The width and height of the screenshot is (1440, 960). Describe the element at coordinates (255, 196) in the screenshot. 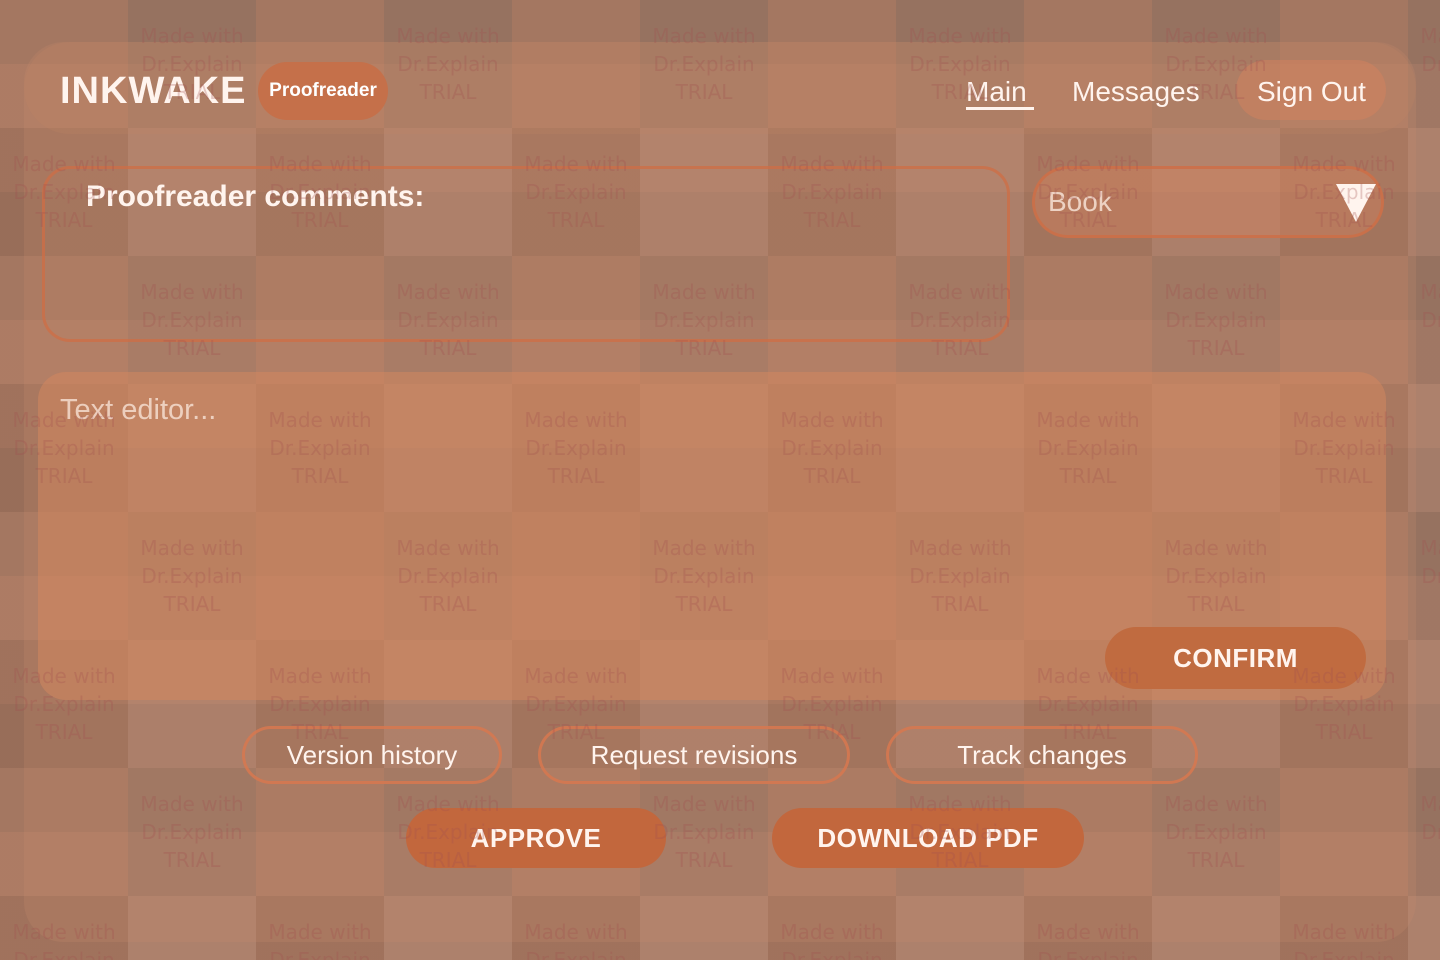

I see `proofreader-comments-label: Proofreader comments:` at that location.